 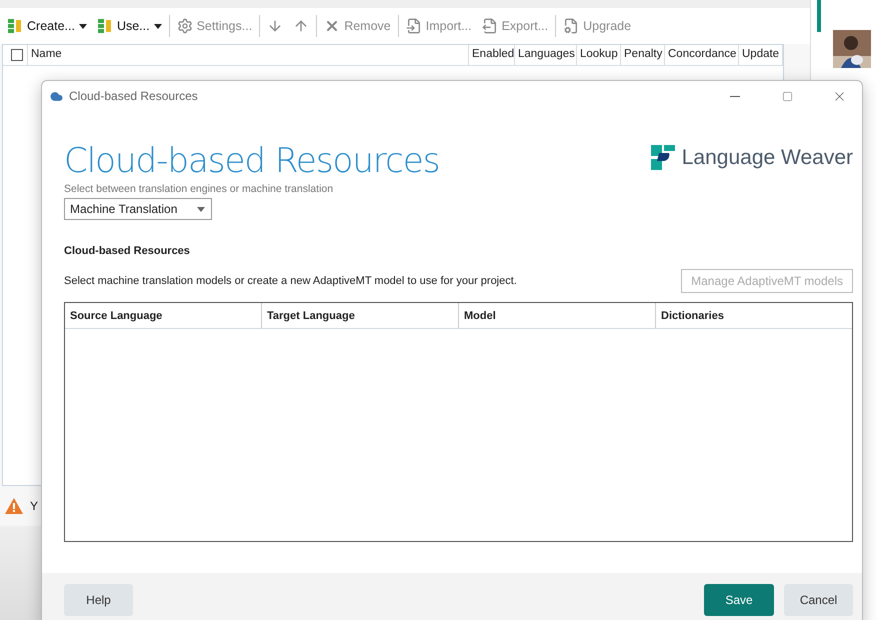 What do you see at coordinates (134, 96) in the screenshot?
I see `window-title: Cloud-based Resources` at bounding box center [134, 96].